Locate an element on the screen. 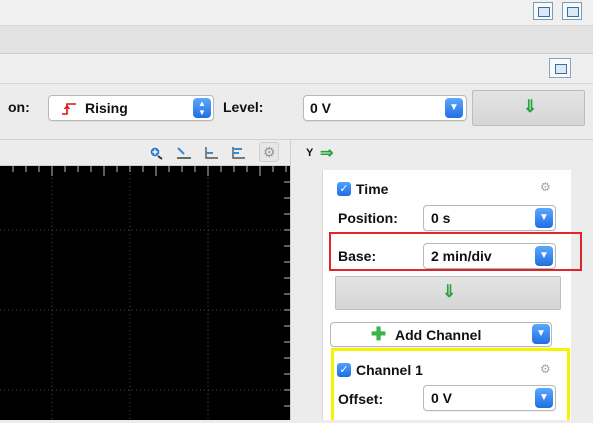  maximize-window-button is located at coordinates (572, 11).